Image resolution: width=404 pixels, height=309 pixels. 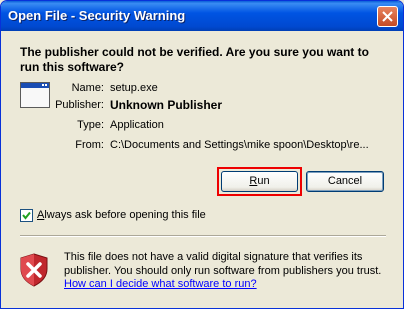 I want to click on name-value: setup.exe, so click(x=134, y=88).